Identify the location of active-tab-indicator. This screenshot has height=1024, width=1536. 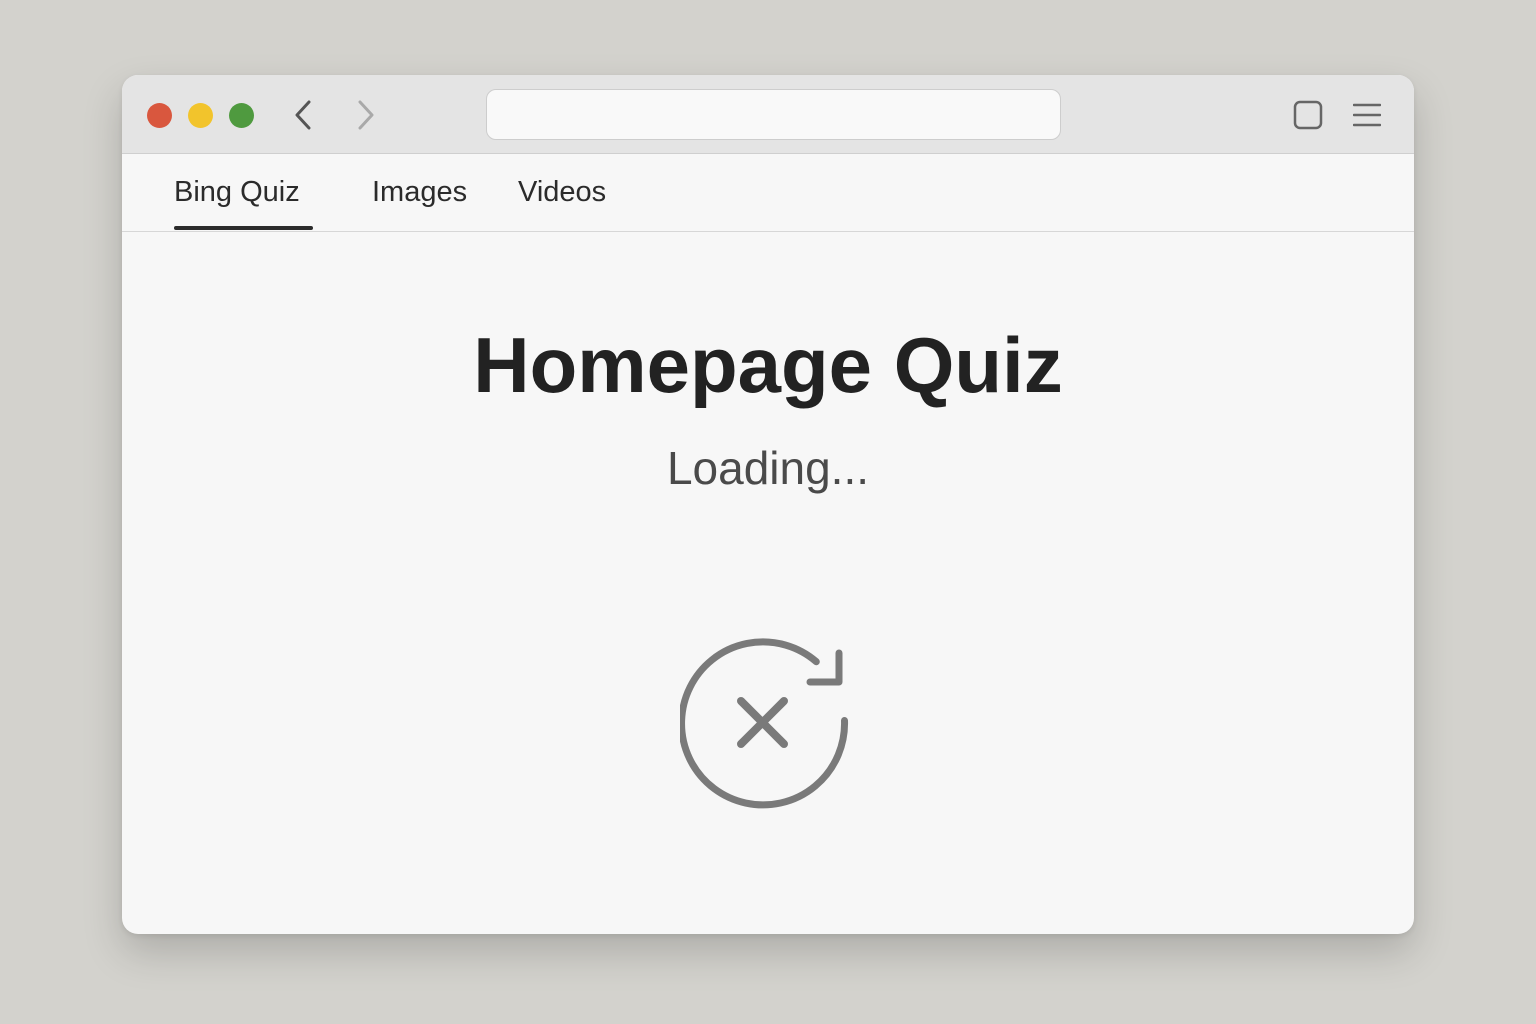
(243, 228).